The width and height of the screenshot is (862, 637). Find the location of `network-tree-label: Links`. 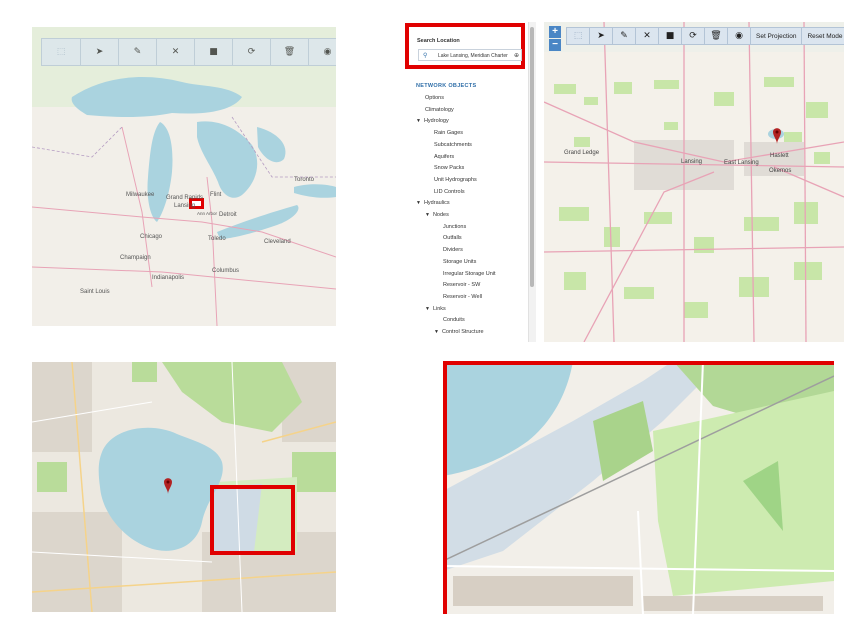

network-tree-label: Links is located at coordinates (439, 308).